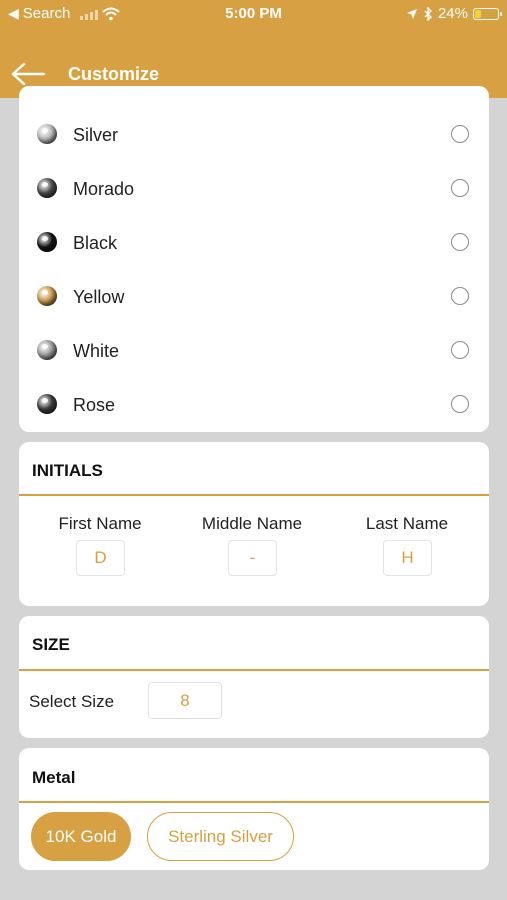 This screenshot has width=507, height=900. I want to click on color-label: Yellow, so click(99, 297).